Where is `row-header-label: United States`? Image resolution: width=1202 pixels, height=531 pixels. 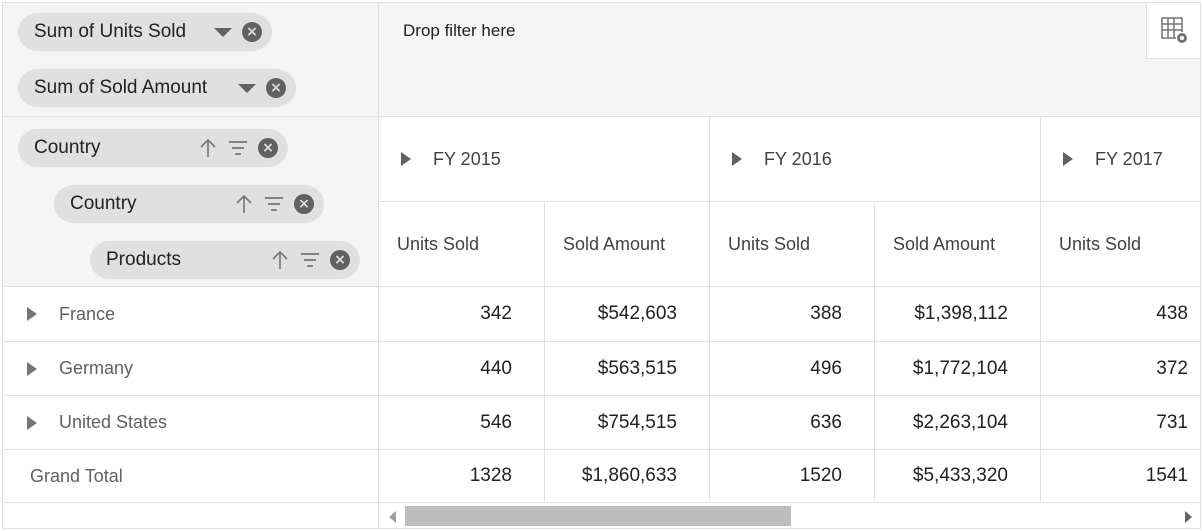 row-header-label: United States is located at coordinates (113, 422).